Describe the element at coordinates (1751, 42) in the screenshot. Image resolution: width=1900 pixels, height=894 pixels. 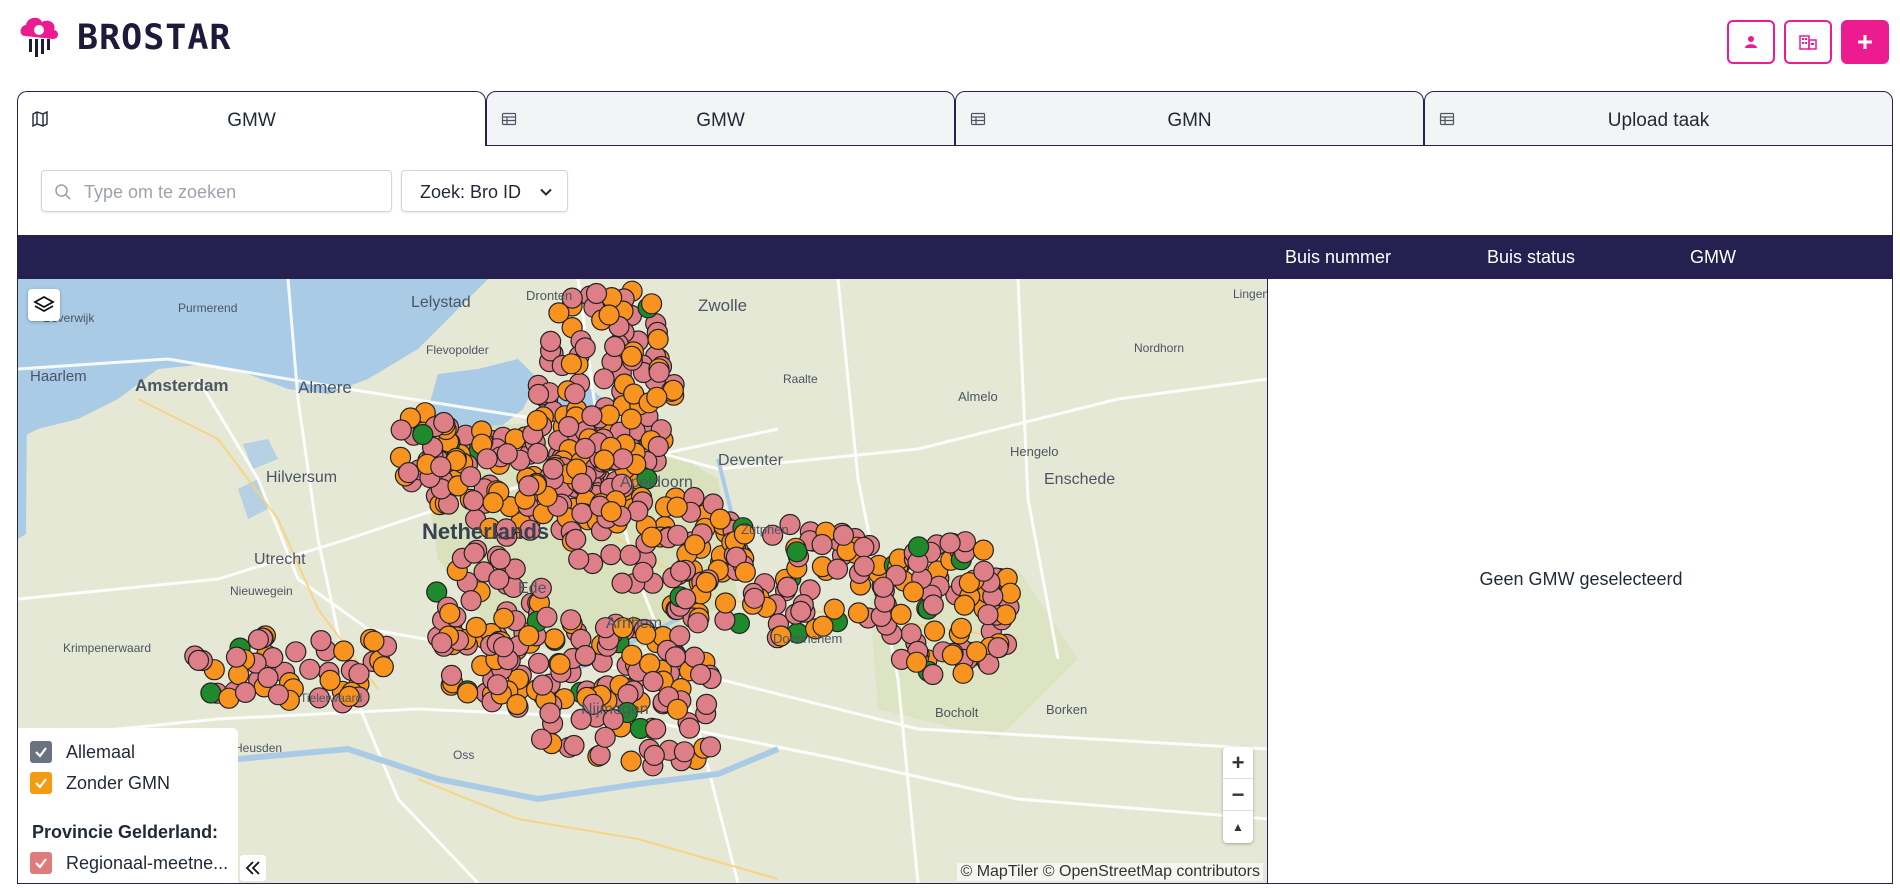
I see `user-button` at that location.